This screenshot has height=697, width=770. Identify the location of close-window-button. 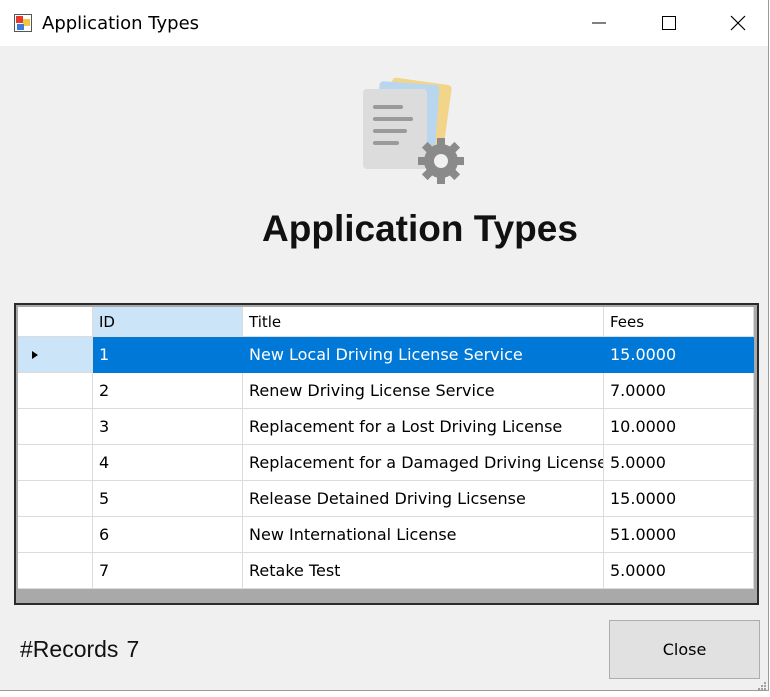
(736, 23).